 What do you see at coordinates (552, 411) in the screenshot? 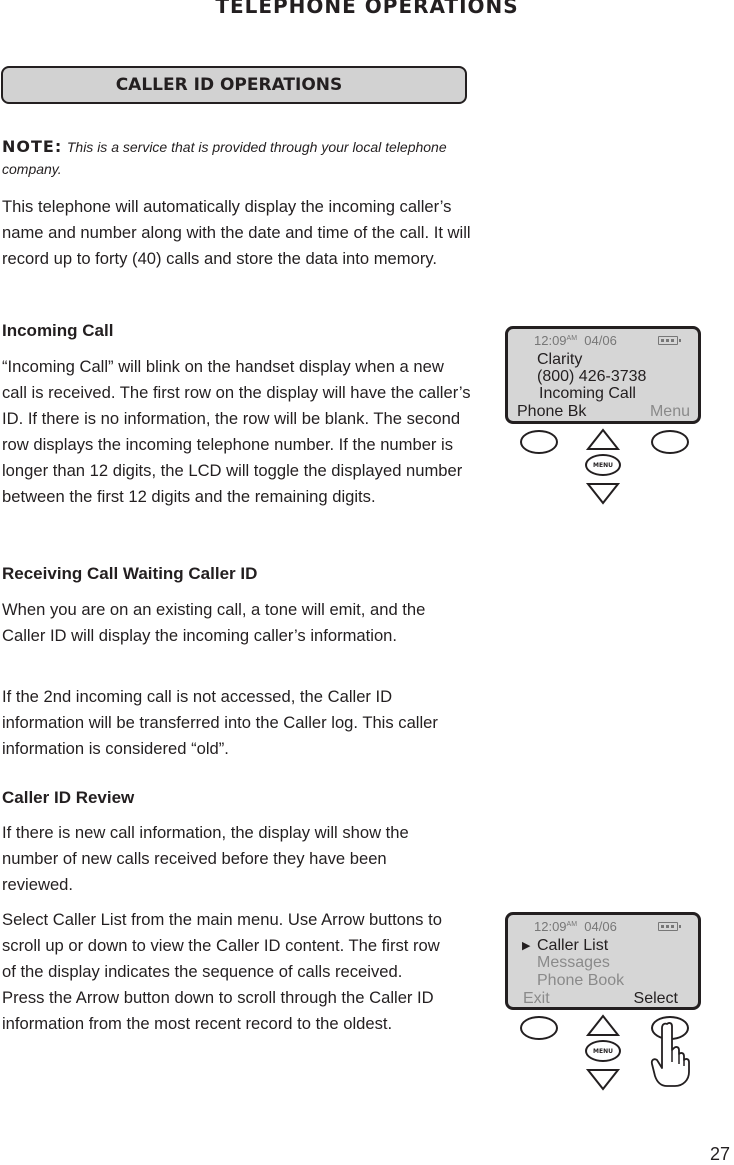
I see `softkey-left-label: Phone Bk` at bounding box center [552, 411].